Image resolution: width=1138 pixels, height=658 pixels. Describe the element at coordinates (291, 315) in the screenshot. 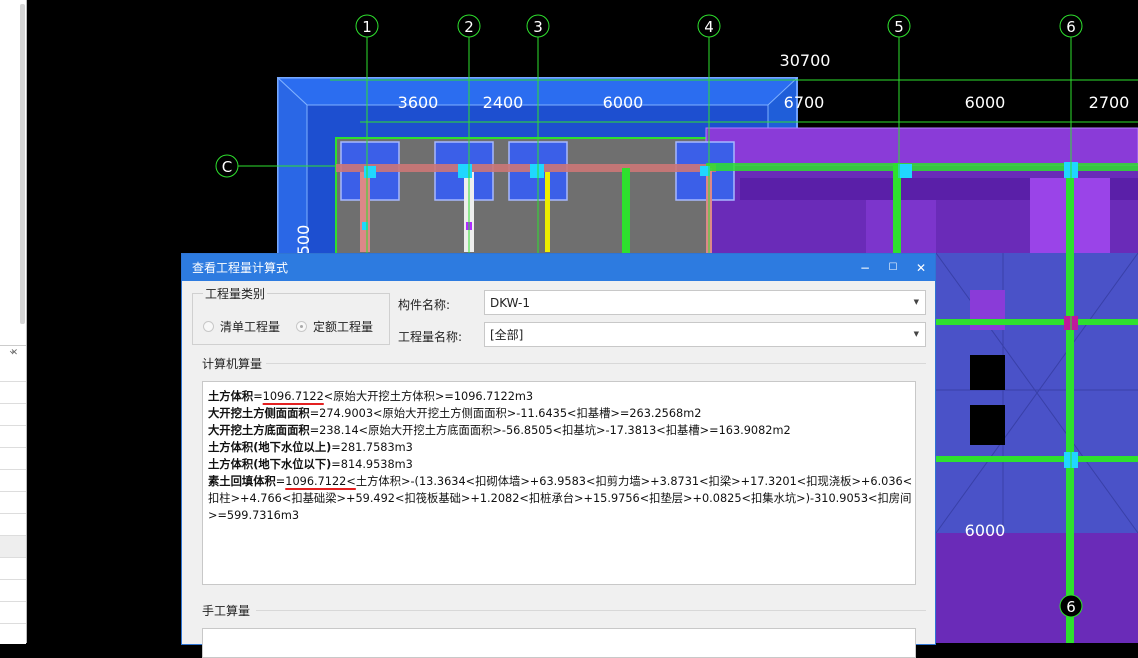

I see `quantity-type-group: 工程量类别 清单工程量 定额工程量` at that location.